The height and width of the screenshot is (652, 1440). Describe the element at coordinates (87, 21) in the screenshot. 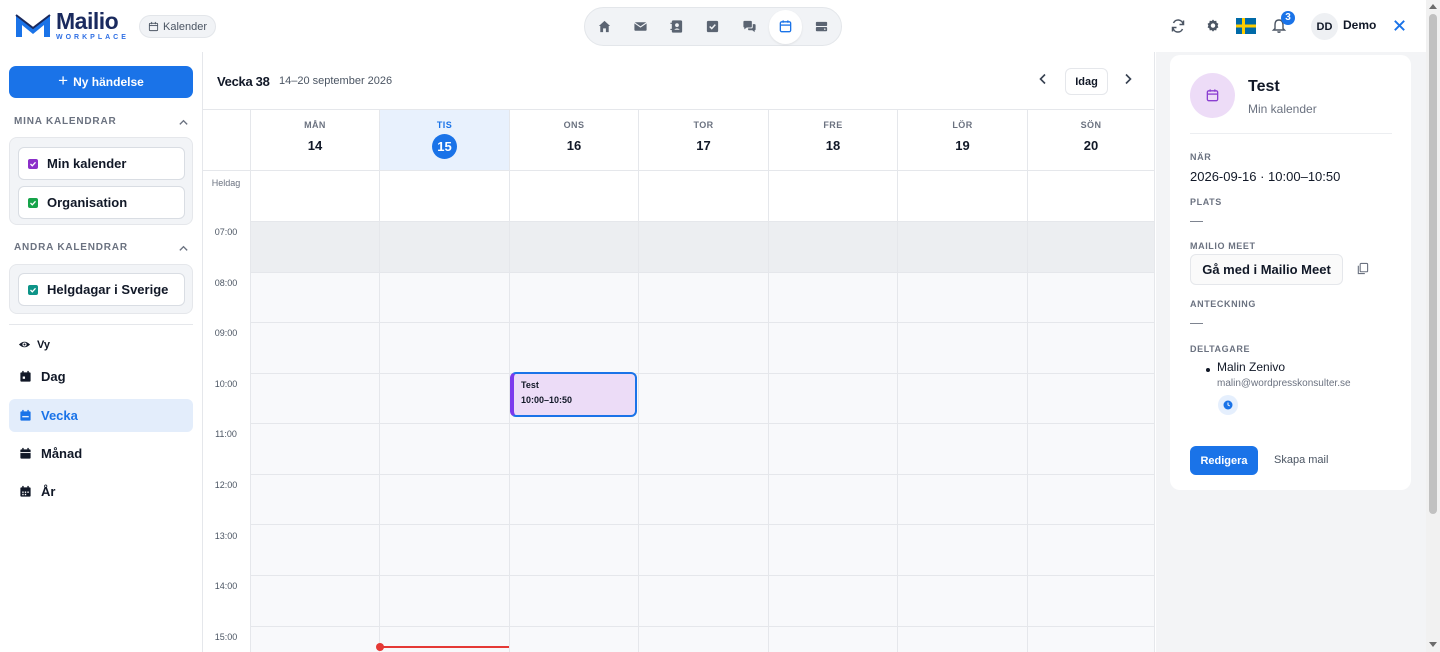

I see `logo-name: Mailio` at that location.